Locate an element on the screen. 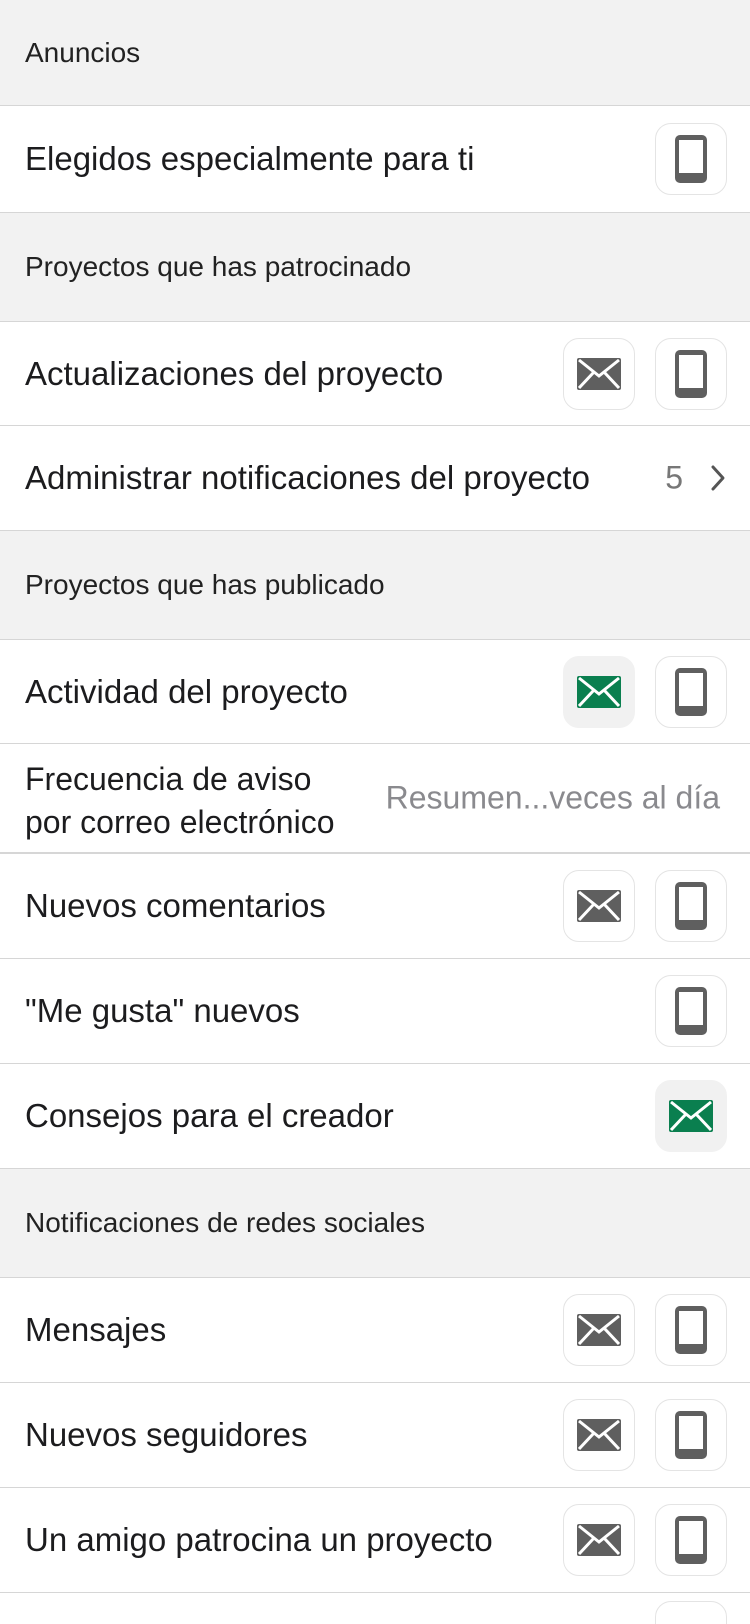 The width and height of the screenshot is (750, 1624). section-header-redes: Notificaciones de redes sociales is located at coordinates (375, 1223).